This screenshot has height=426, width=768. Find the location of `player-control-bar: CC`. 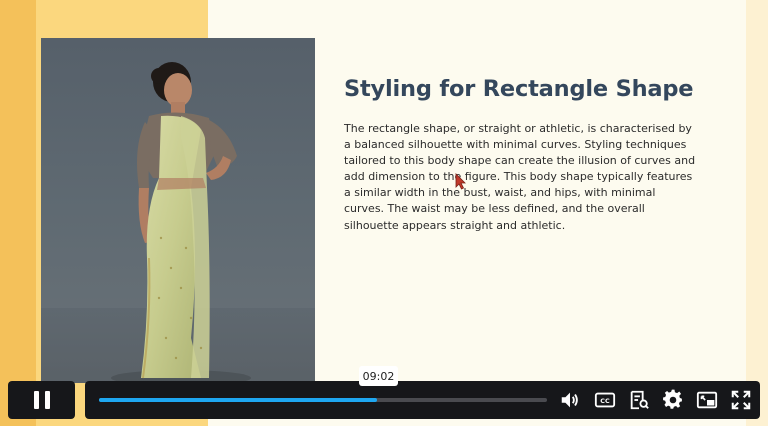

player-control-bar: CC is located at coordinates (422, 400).